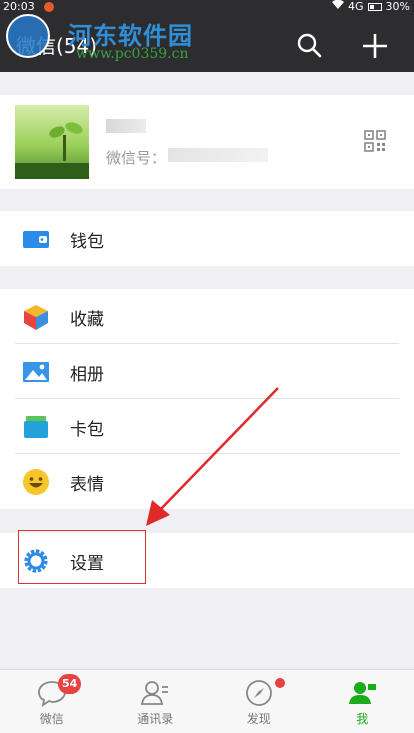  What do you see at coordinates (99, 38) in the screenshot?
I see `watermark: 河东软件园 www.pc0359.cn` at bounding box center [99, 38].